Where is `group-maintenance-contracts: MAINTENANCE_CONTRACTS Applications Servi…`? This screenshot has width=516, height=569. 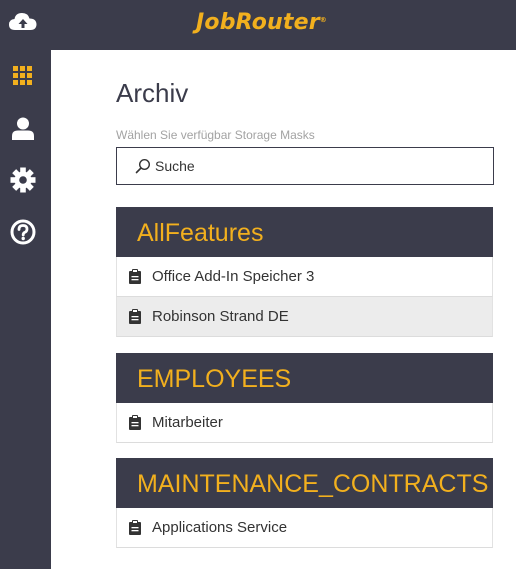 group-maintenance-contracts: MAINTENANCE_CONTRACTS Applications Servi… is located at coordinates (304, 503).